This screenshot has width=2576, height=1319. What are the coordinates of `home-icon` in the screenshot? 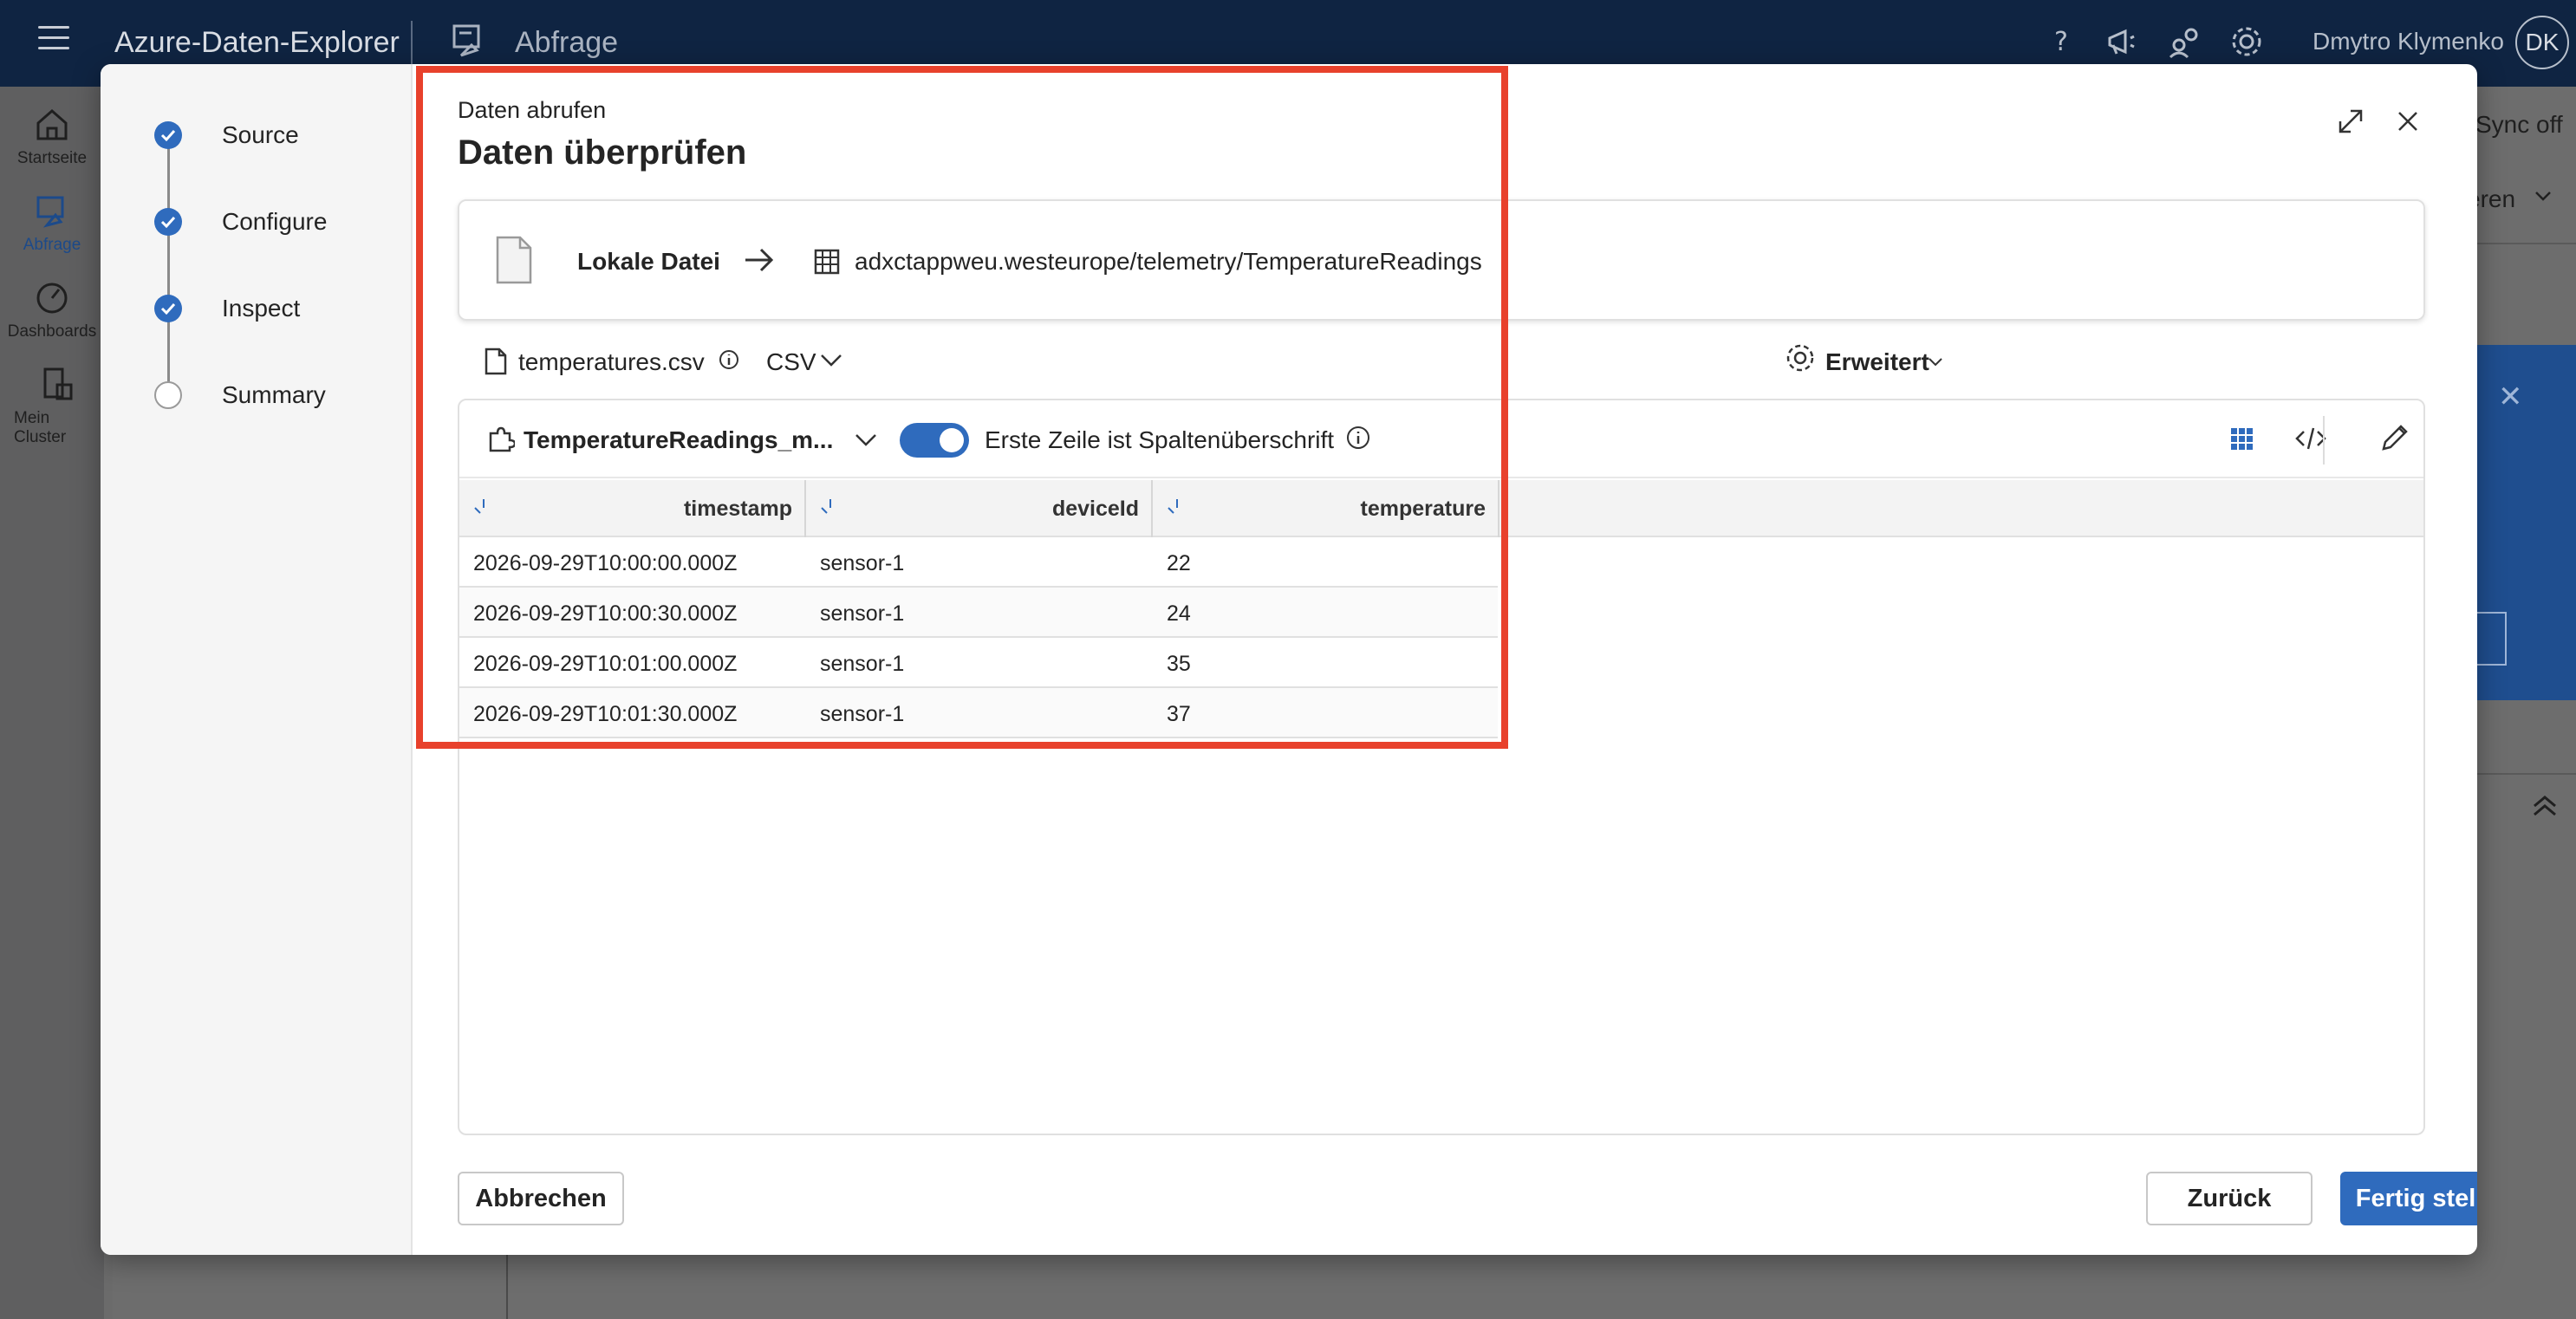 It's located at (52, 124).